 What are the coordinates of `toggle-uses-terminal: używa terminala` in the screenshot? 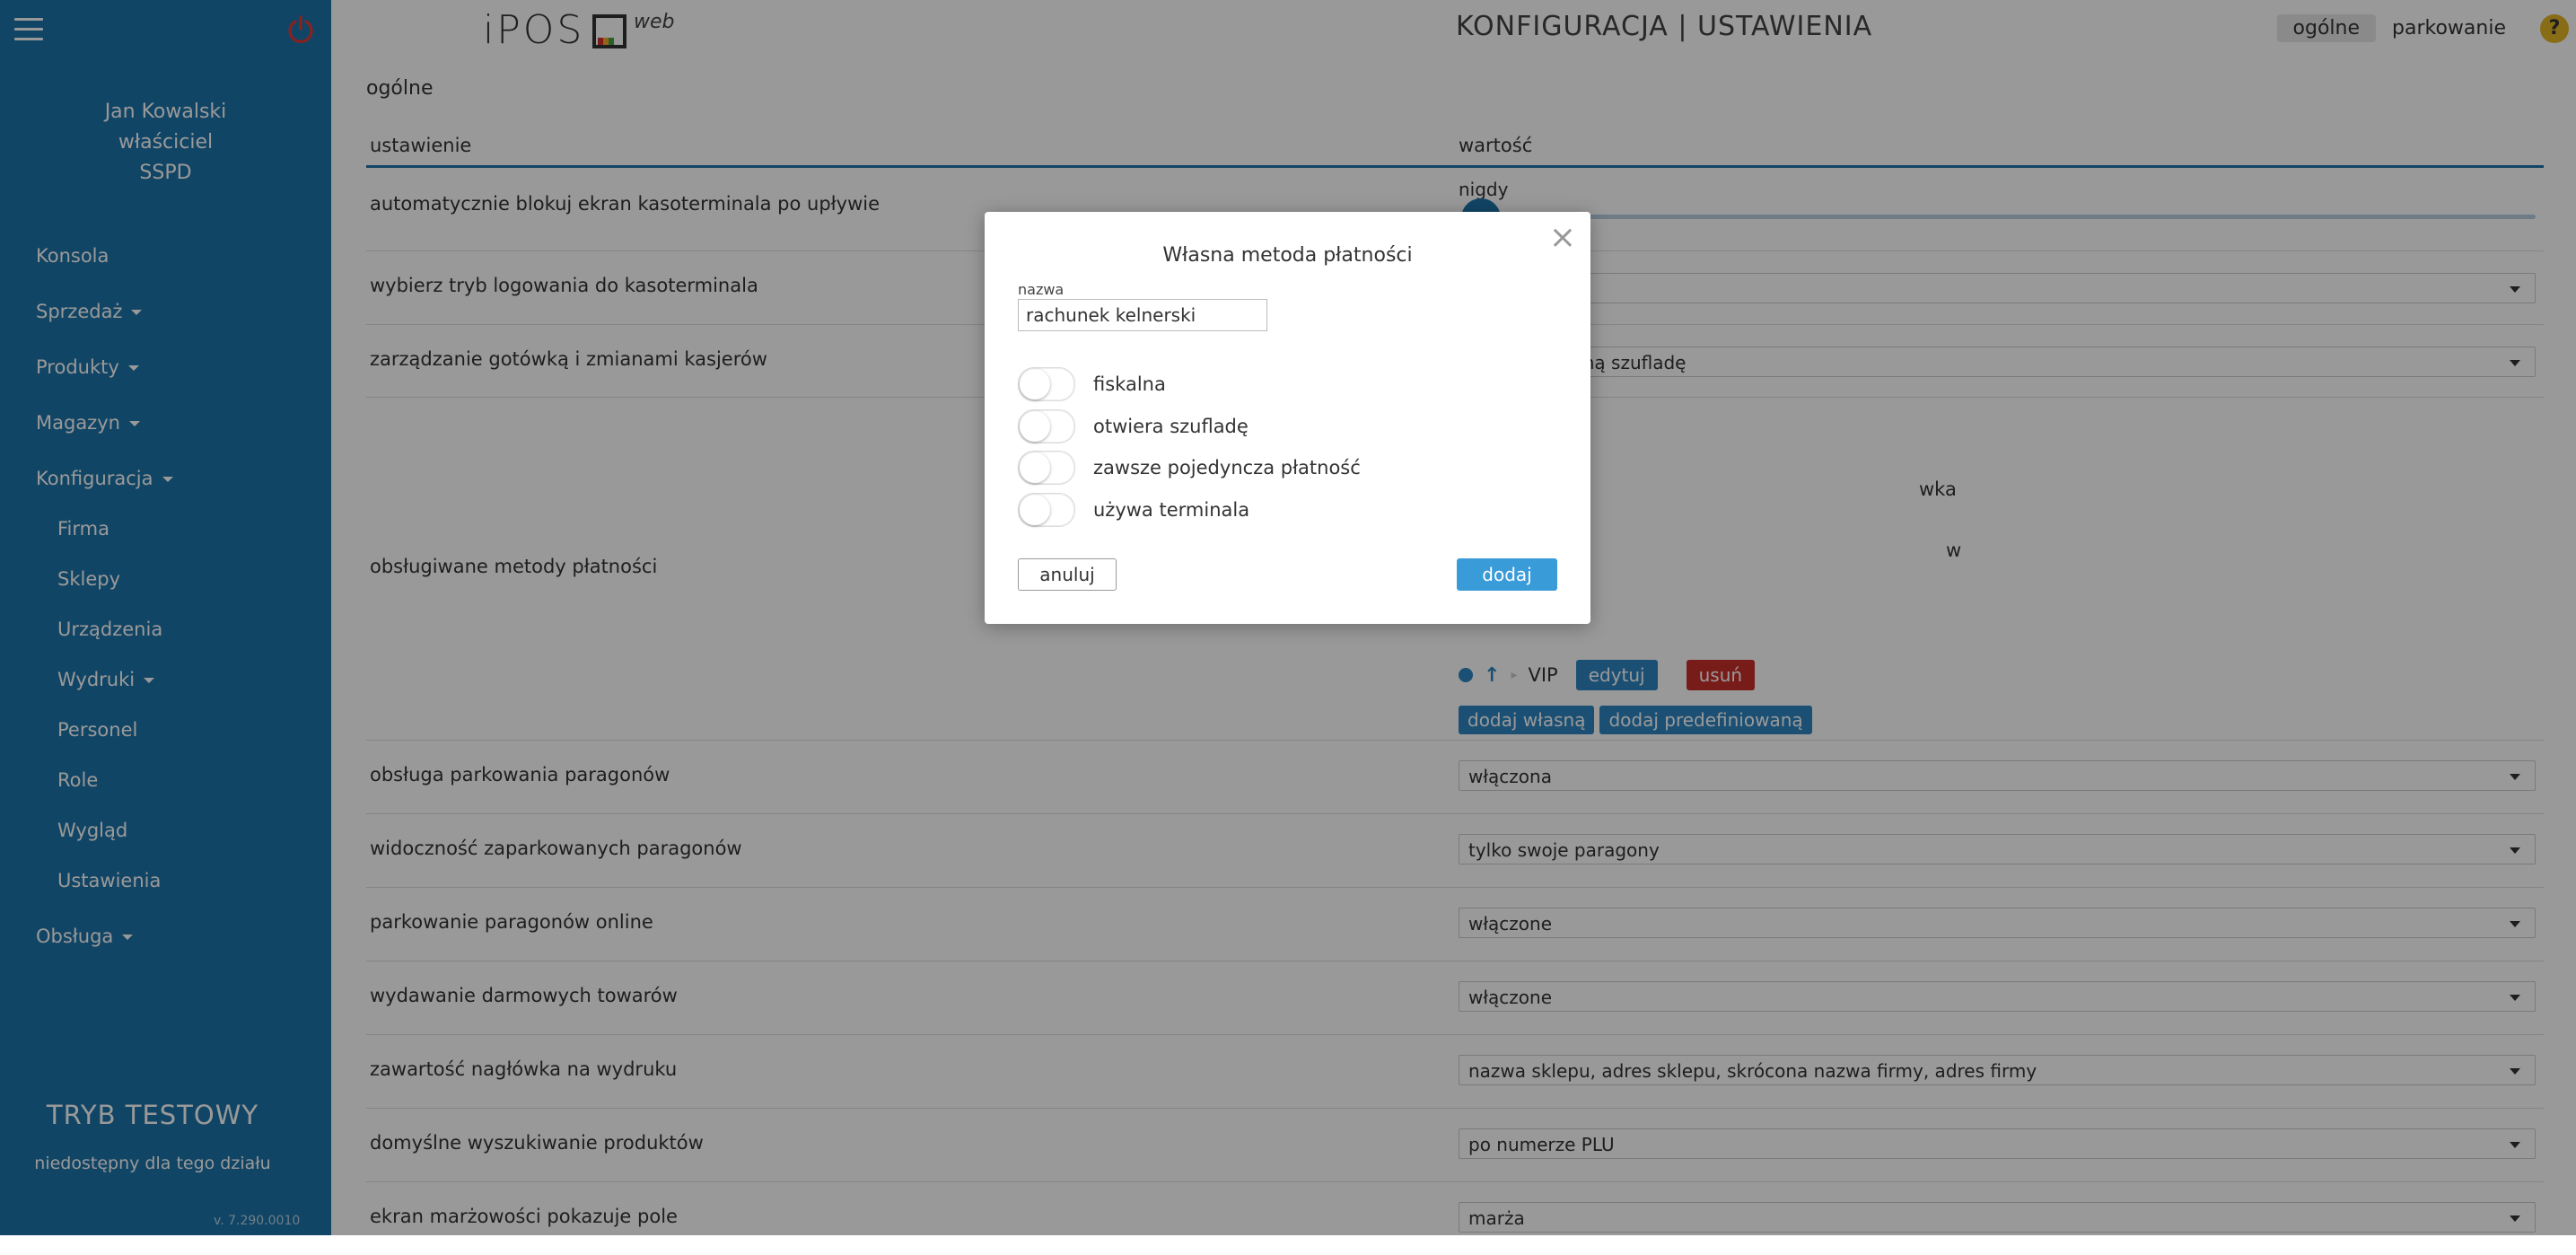 It's located at (1133, 510).